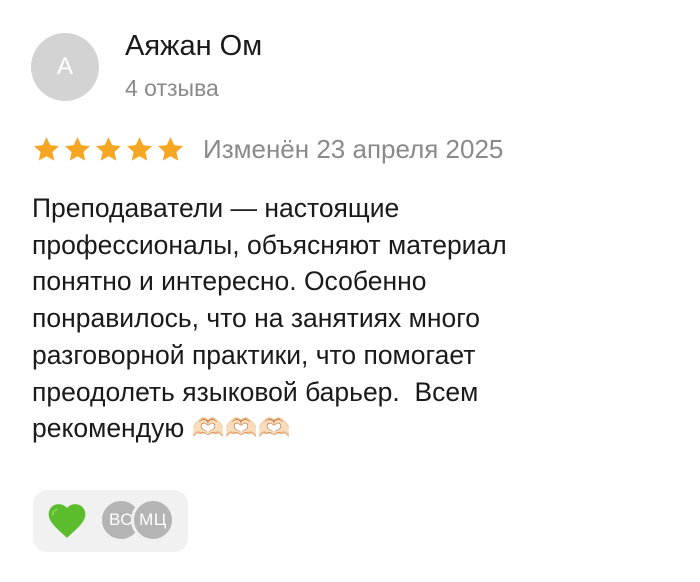 This screenshot has width=700, height=582. I want to click on rating-row: Изменён 23 апреля 2025, so click(267, 149).